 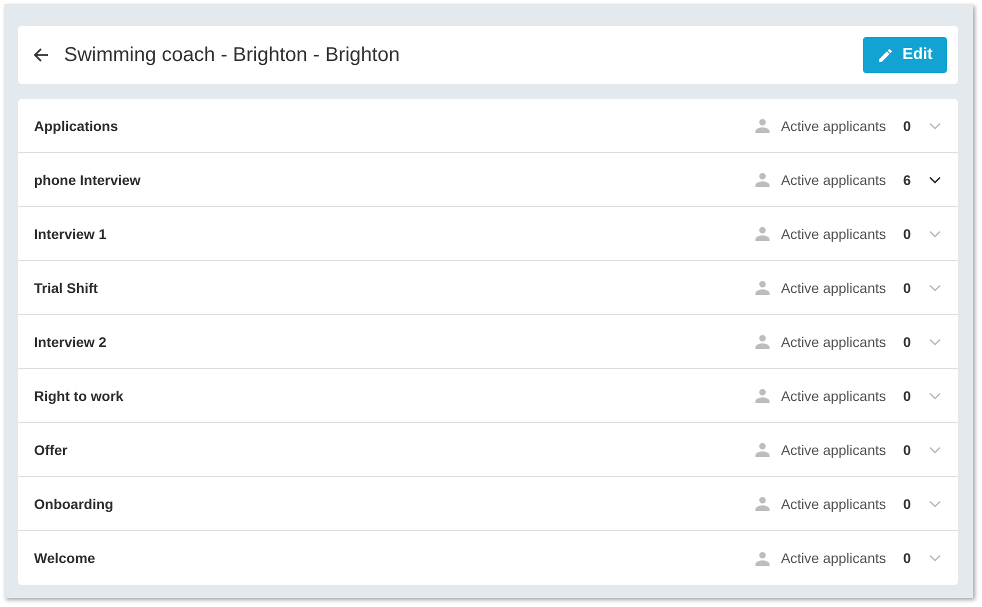 What do you see at coordinates (885, 55) in the screenshot?
I see `pencil-icon` at bounding box center [885, 55].